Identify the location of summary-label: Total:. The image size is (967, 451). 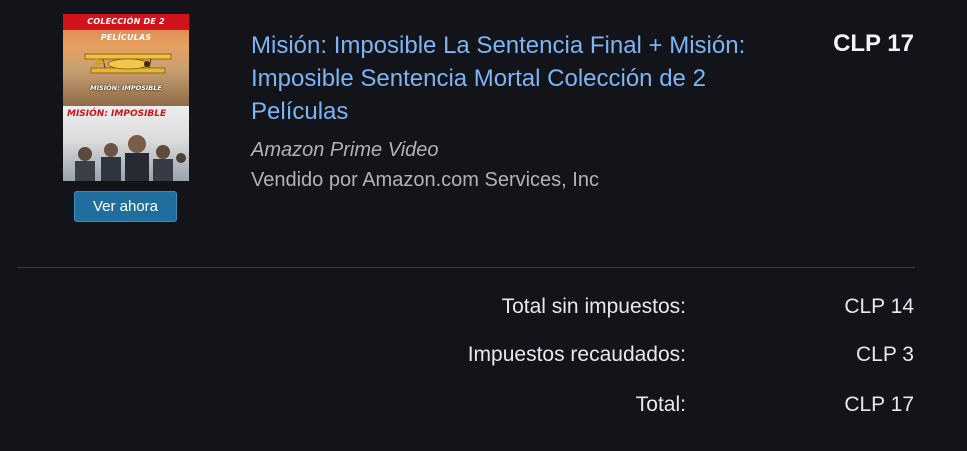
(660, 404).